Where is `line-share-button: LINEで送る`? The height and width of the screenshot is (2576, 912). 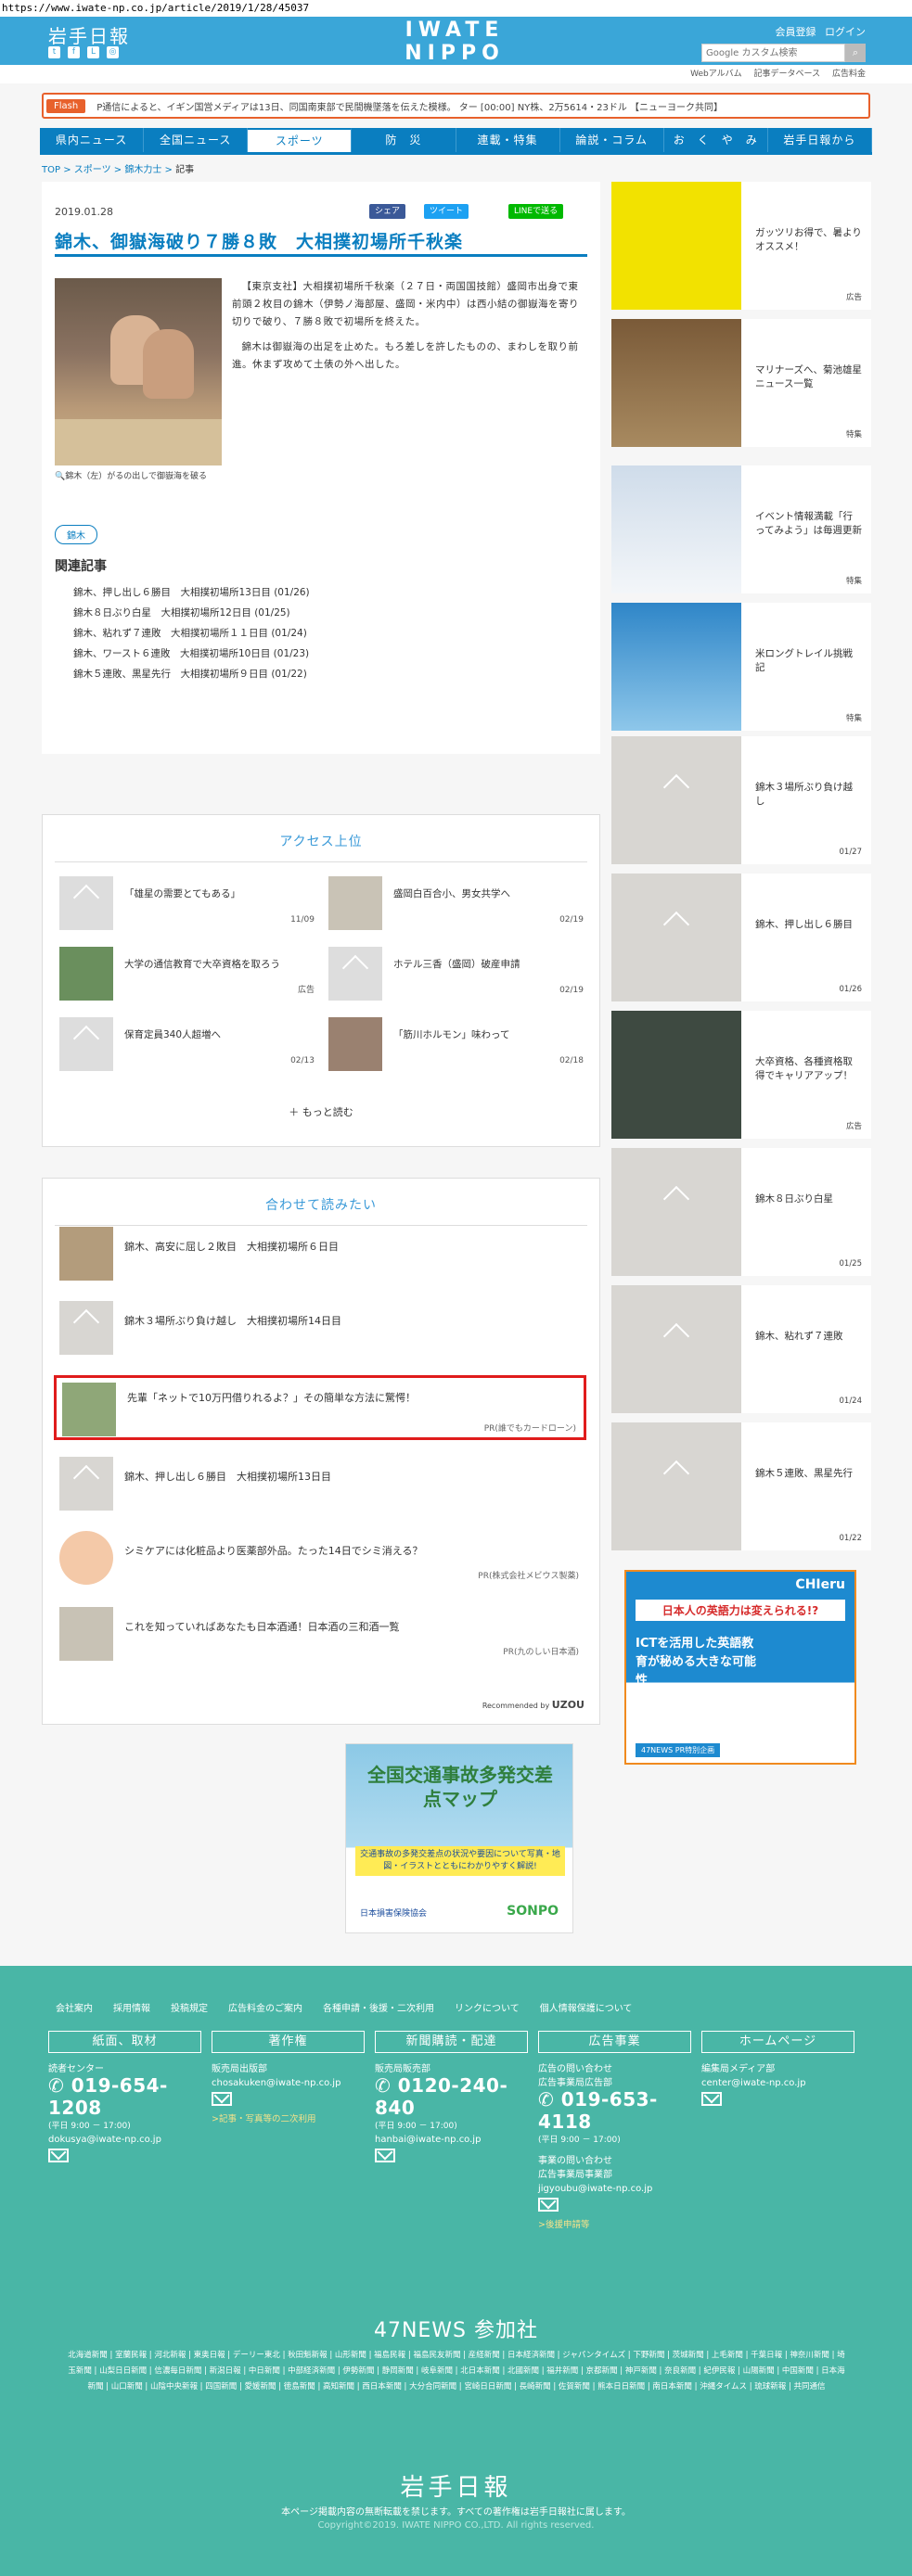 line-share-button: LINEで送る is located at coordinates (536, 212).